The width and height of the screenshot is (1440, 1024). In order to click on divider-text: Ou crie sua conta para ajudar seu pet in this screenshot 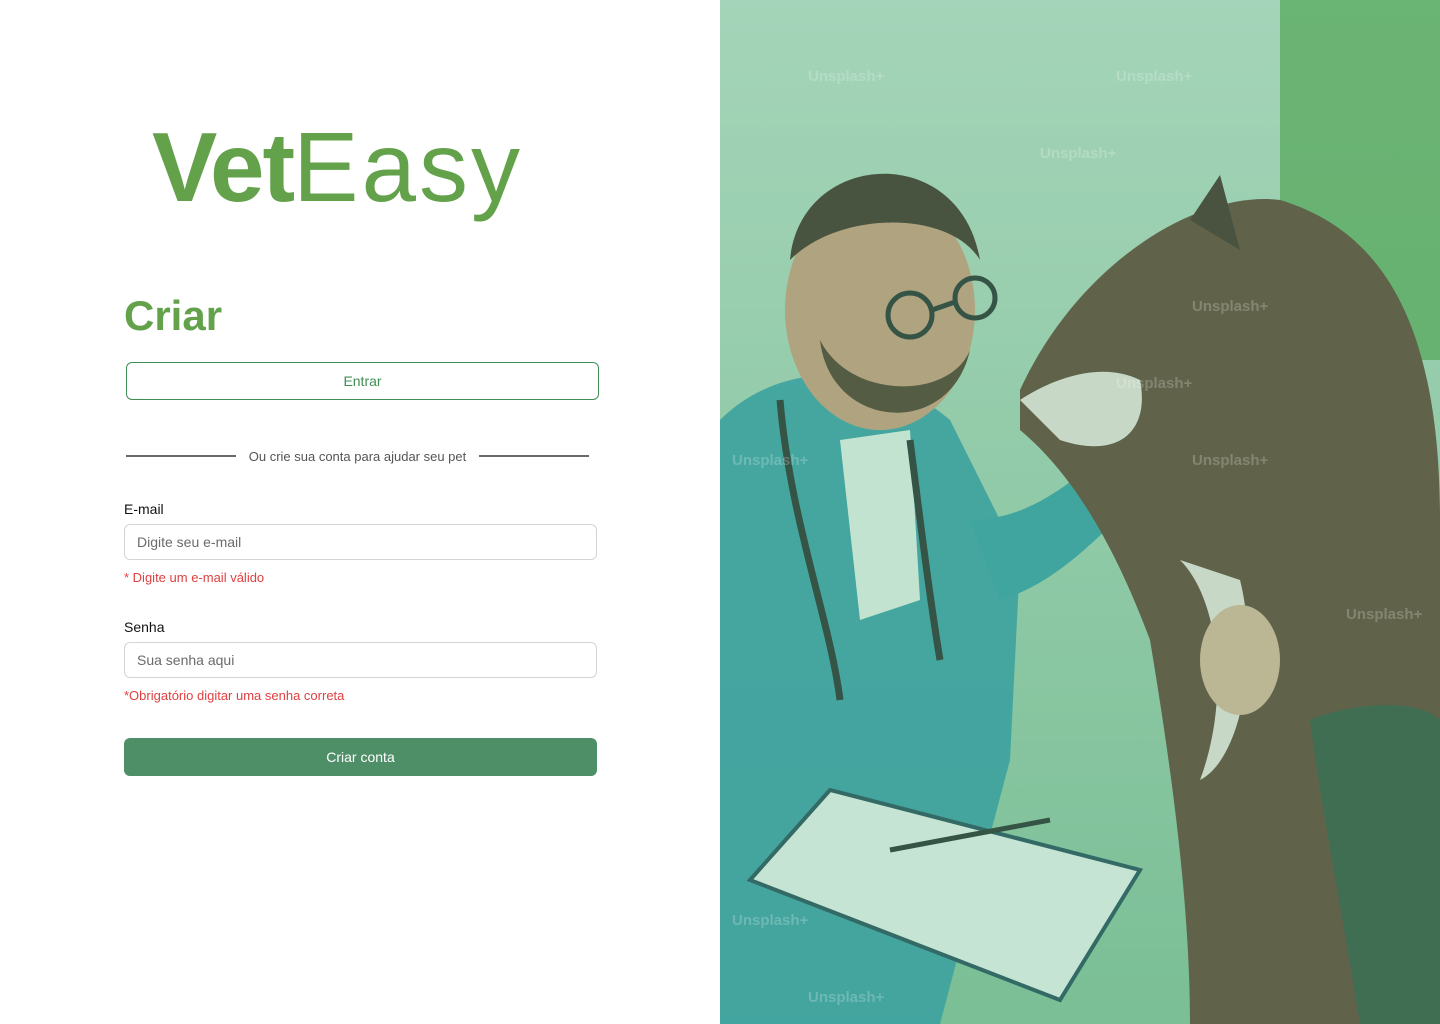, I will do `click(357, 456)`.